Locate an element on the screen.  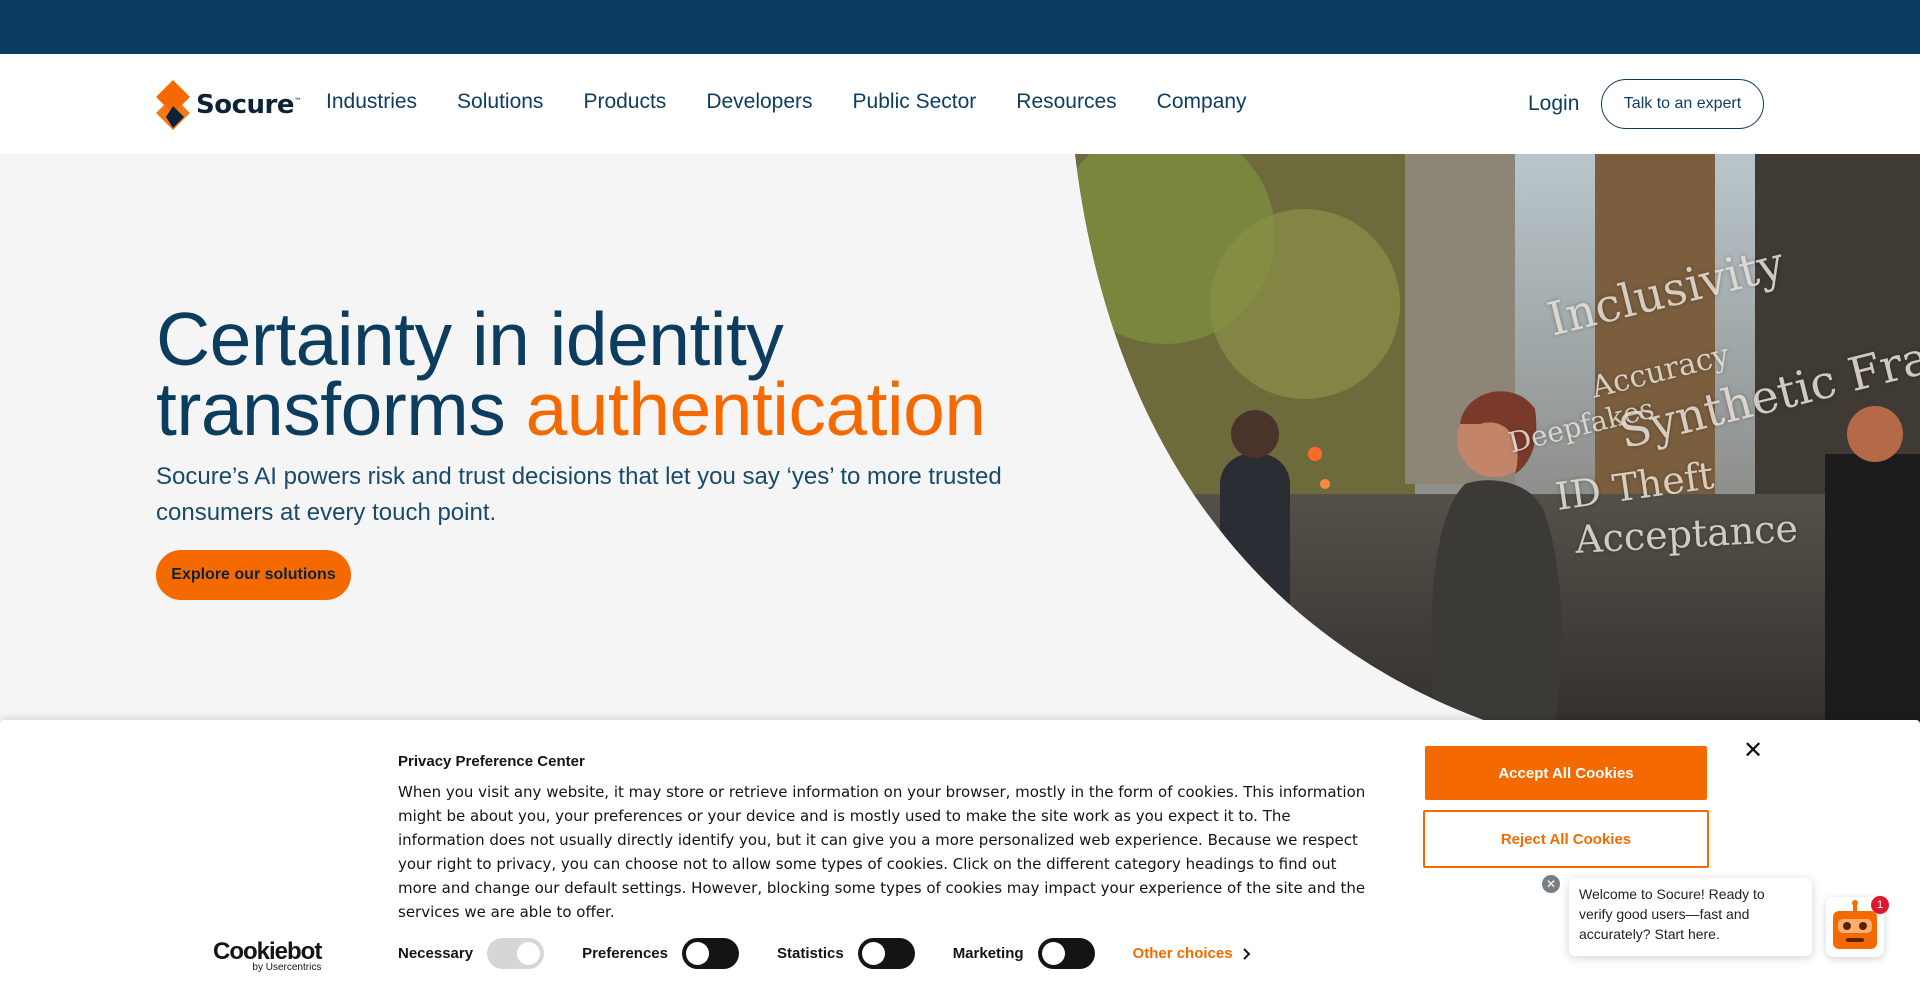
statistics-toggle is located at coordinates (886, 953).